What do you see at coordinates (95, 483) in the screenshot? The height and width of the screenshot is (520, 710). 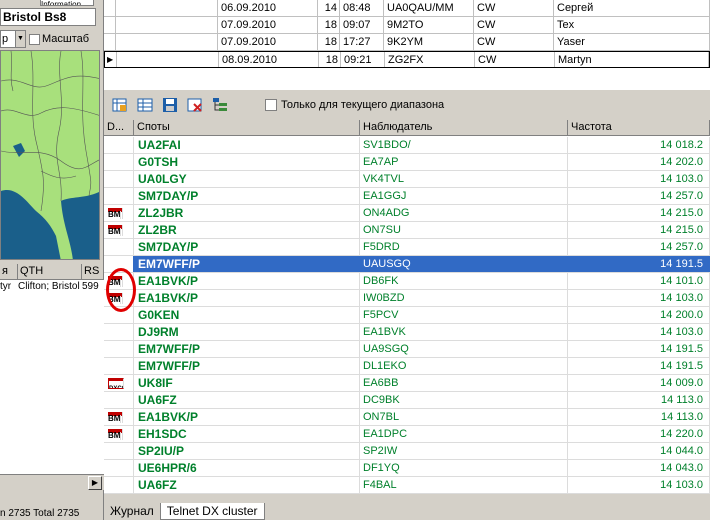 I see `scroll-right-icon: ▶` at bounding box center [95, 483].